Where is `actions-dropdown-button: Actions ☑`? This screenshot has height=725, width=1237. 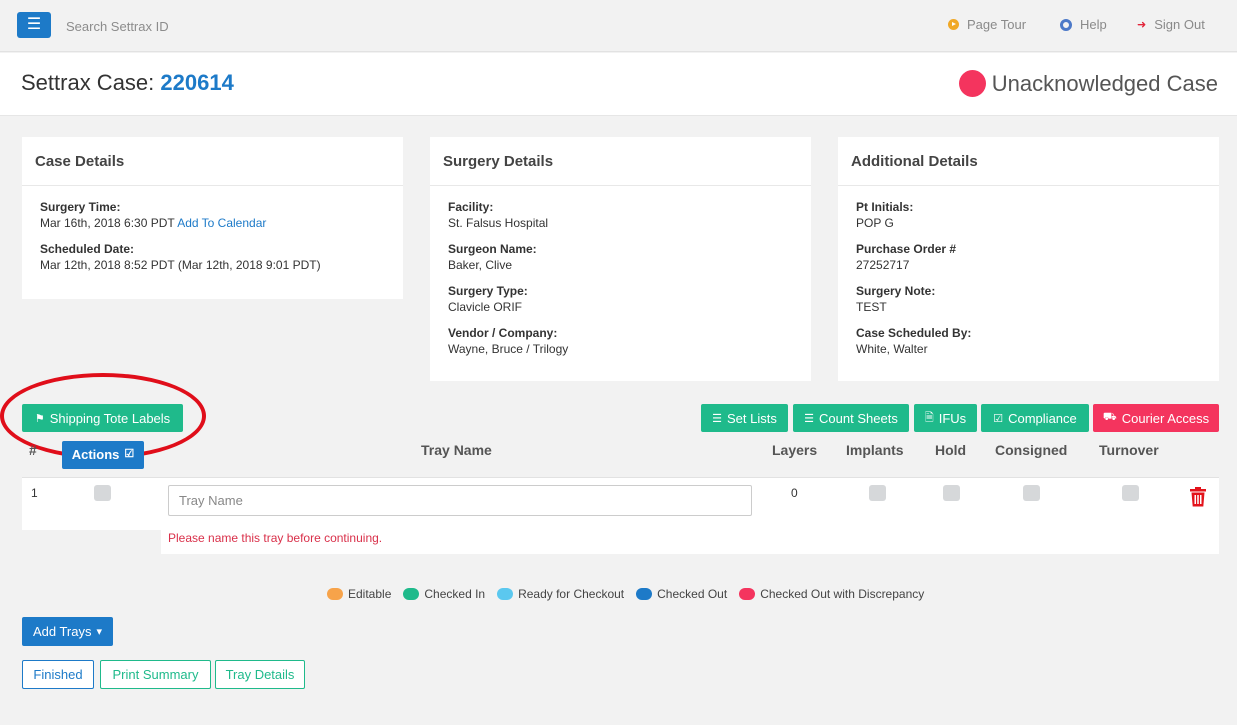 actions-dropdown-button: Actions ☑ is located at coordinates (103, 455).